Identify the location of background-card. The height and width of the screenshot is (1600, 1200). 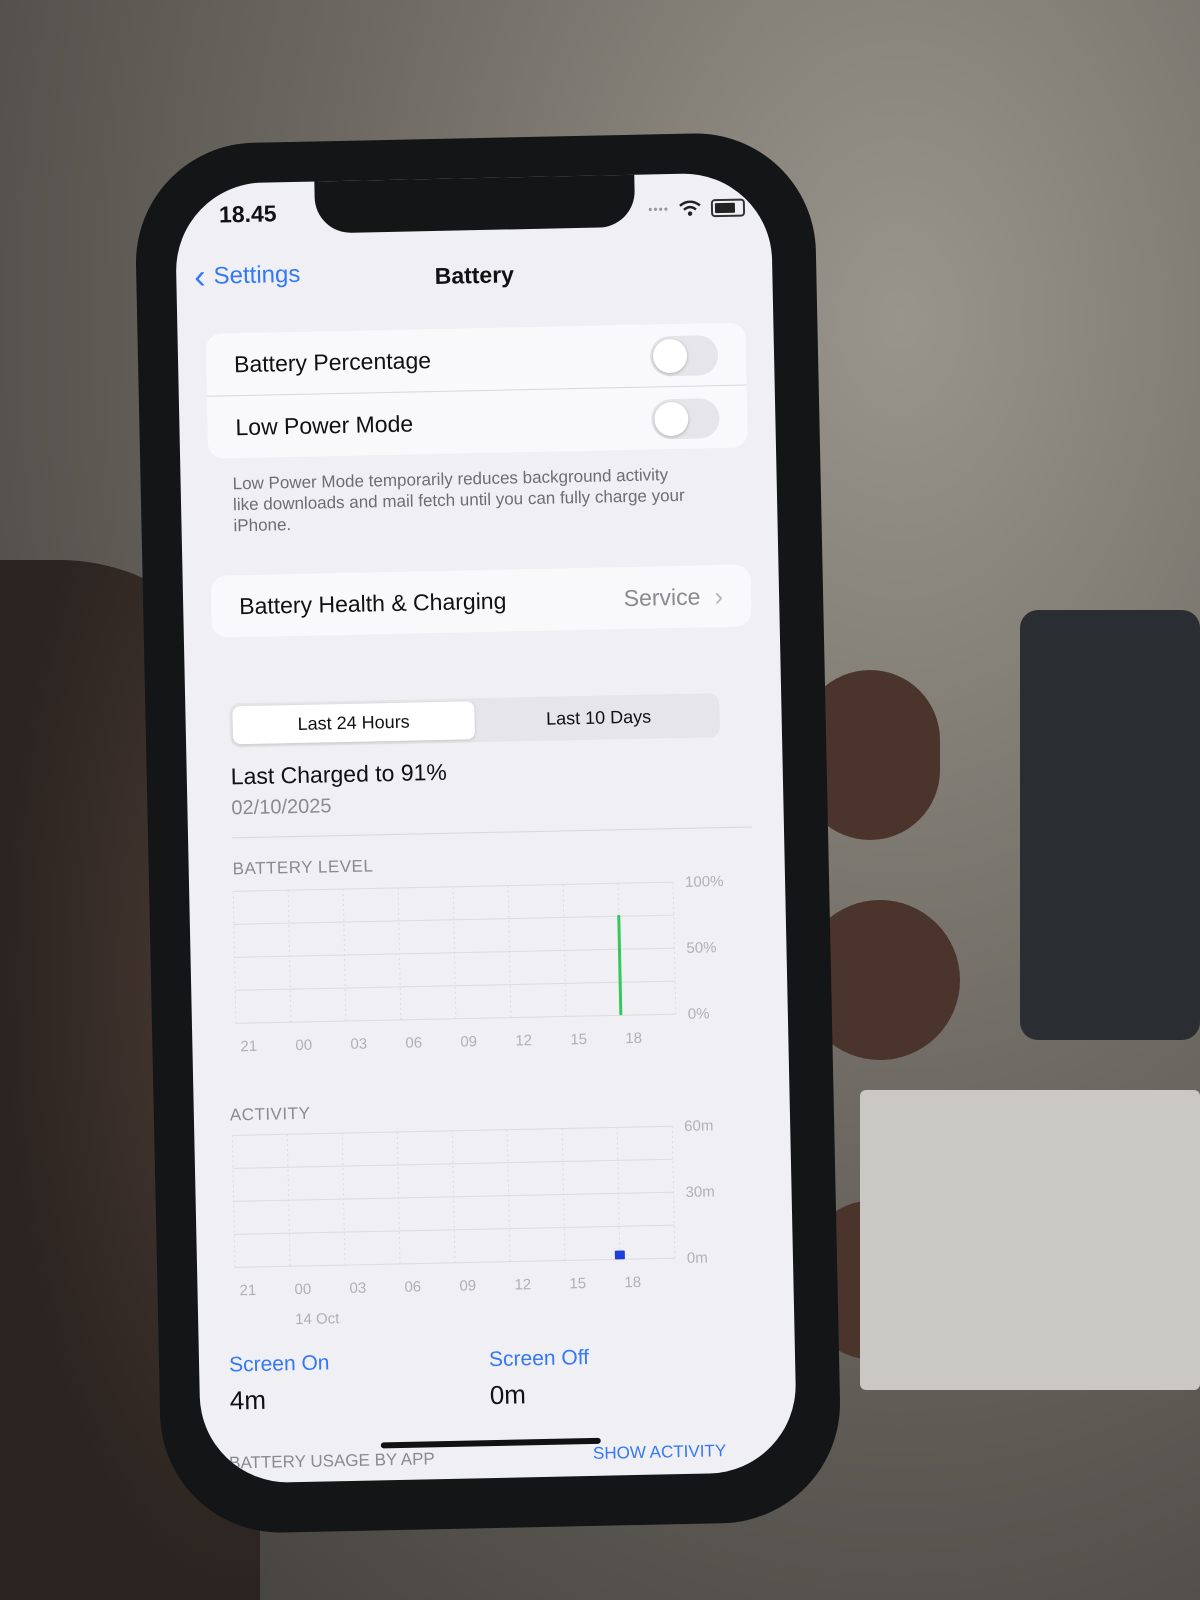
(1110, 825).